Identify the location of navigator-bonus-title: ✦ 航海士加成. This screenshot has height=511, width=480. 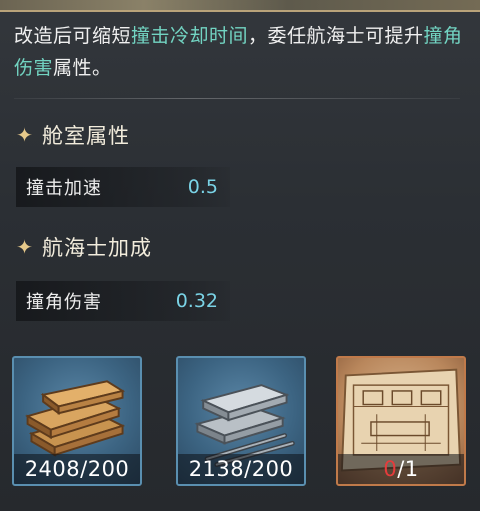
(84, 247).